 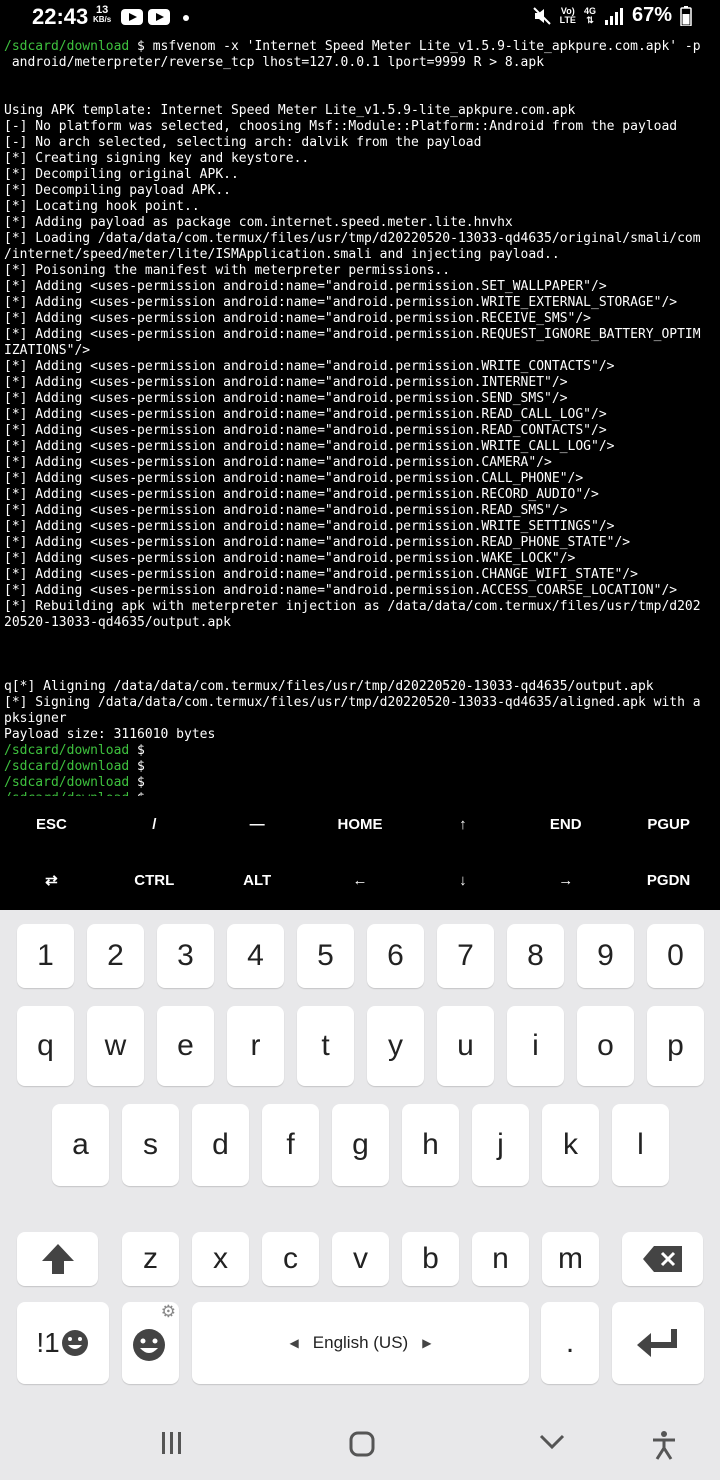 I want to click on key-s: s, so click(x=150, y=1145).